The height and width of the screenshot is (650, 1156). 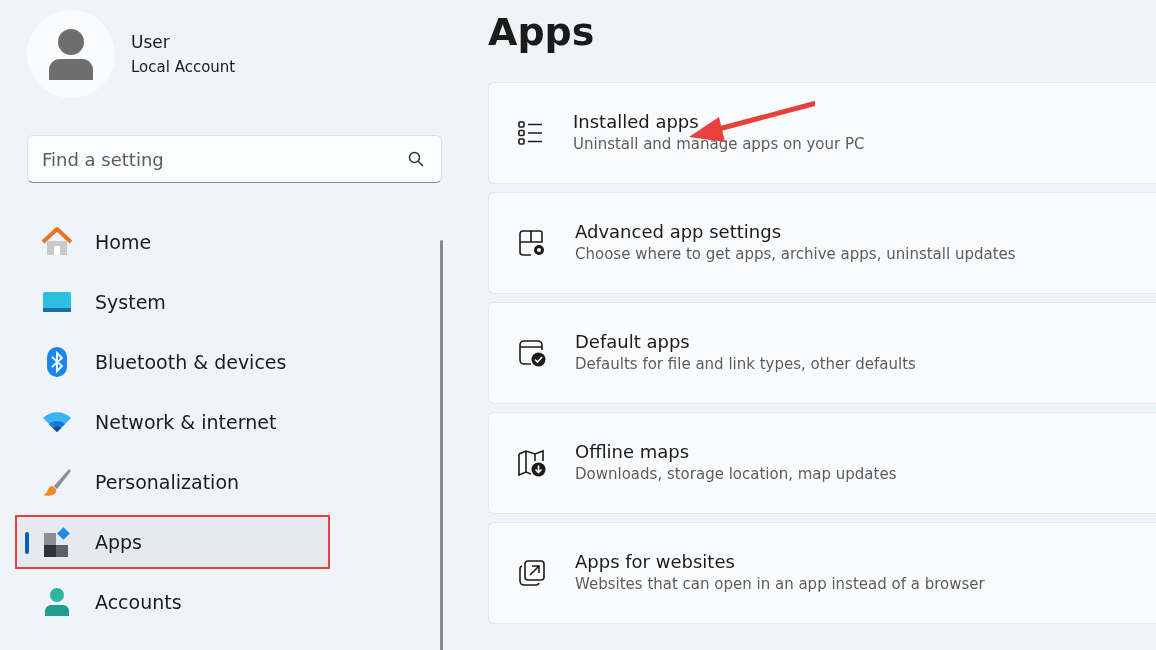 I want to click on sidebar-item-label: Personalization, so click(x=167, y=482).